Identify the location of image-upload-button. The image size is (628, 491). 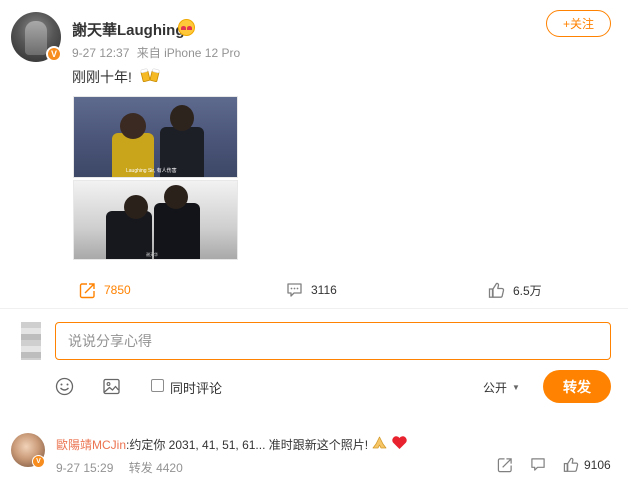
(111, 389).